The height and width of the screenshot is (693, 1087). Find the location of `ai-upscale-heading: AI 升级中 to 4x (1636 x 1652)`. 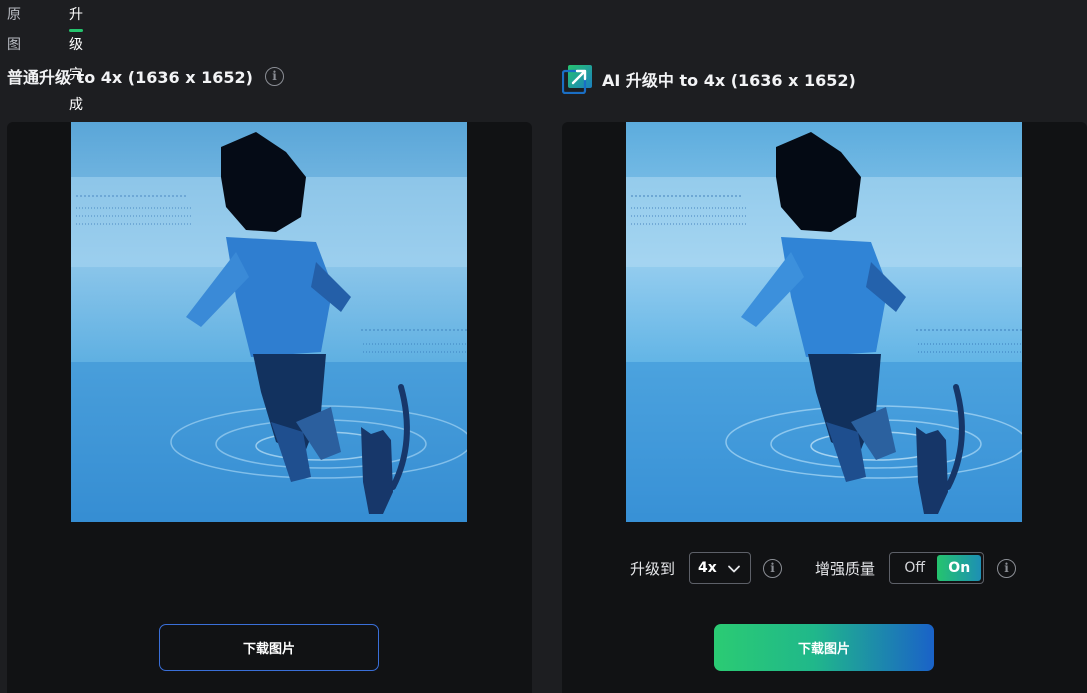

ai-upscale-heading: AI 升级中 to 4x (1636 x 1652) is located at coordinates (709, 79).